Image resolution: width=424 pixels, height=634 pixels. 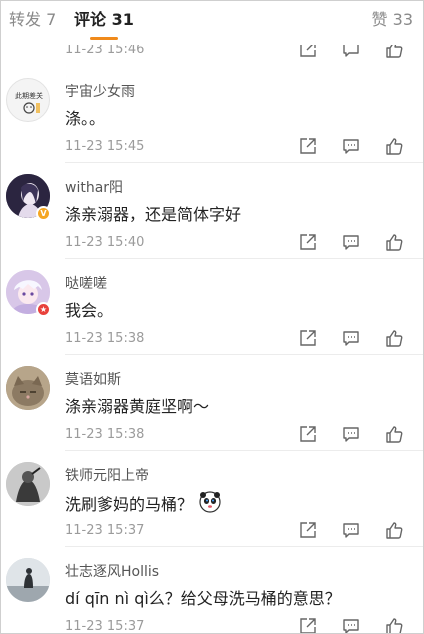 I want to click on comment-text: 涤亲溺器黄庭坚啊～, so click(x=137, y=406).